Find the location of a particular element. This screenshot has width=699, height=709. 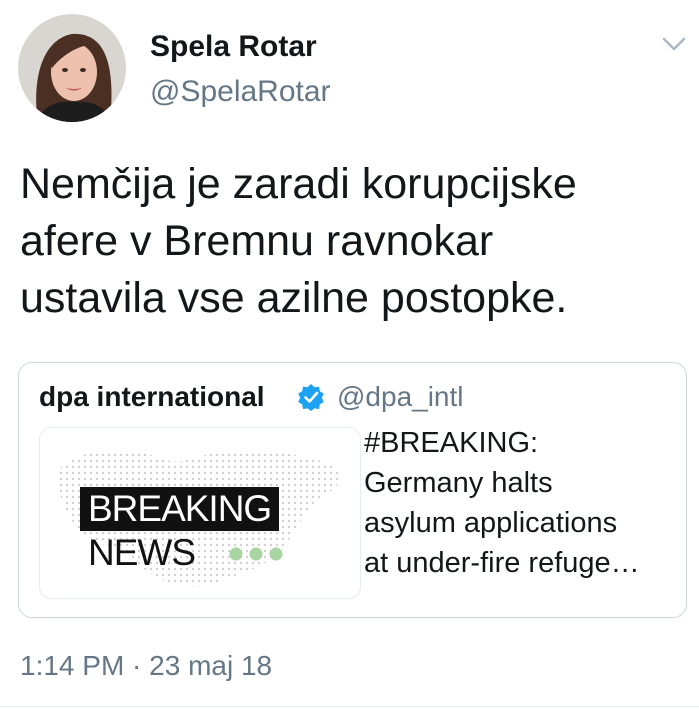

breaking-news-image: BREAKING NEWS is located at coordinates (200, 513).